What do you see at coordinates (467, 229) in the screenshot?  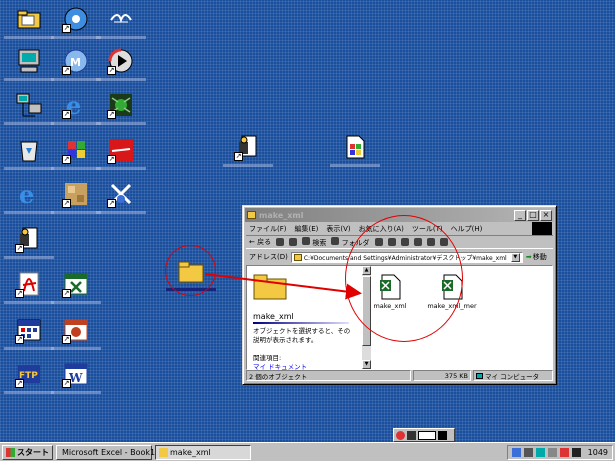 I see `menu-help: ヘルプ(H)` at bounding box center [467, 229].